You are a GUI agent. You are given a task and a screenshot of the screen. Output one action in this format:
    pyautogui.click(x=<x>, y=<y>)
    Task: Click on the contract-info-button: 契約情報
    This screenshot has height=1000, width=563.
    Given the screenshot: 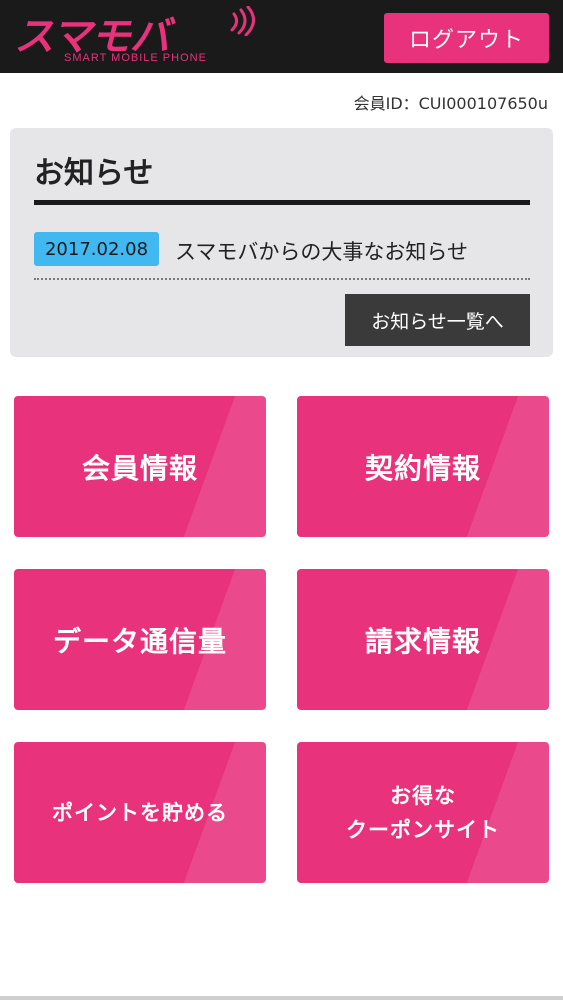 What is the action you would take?
    pyautogui.click(x=423, y=466)
    